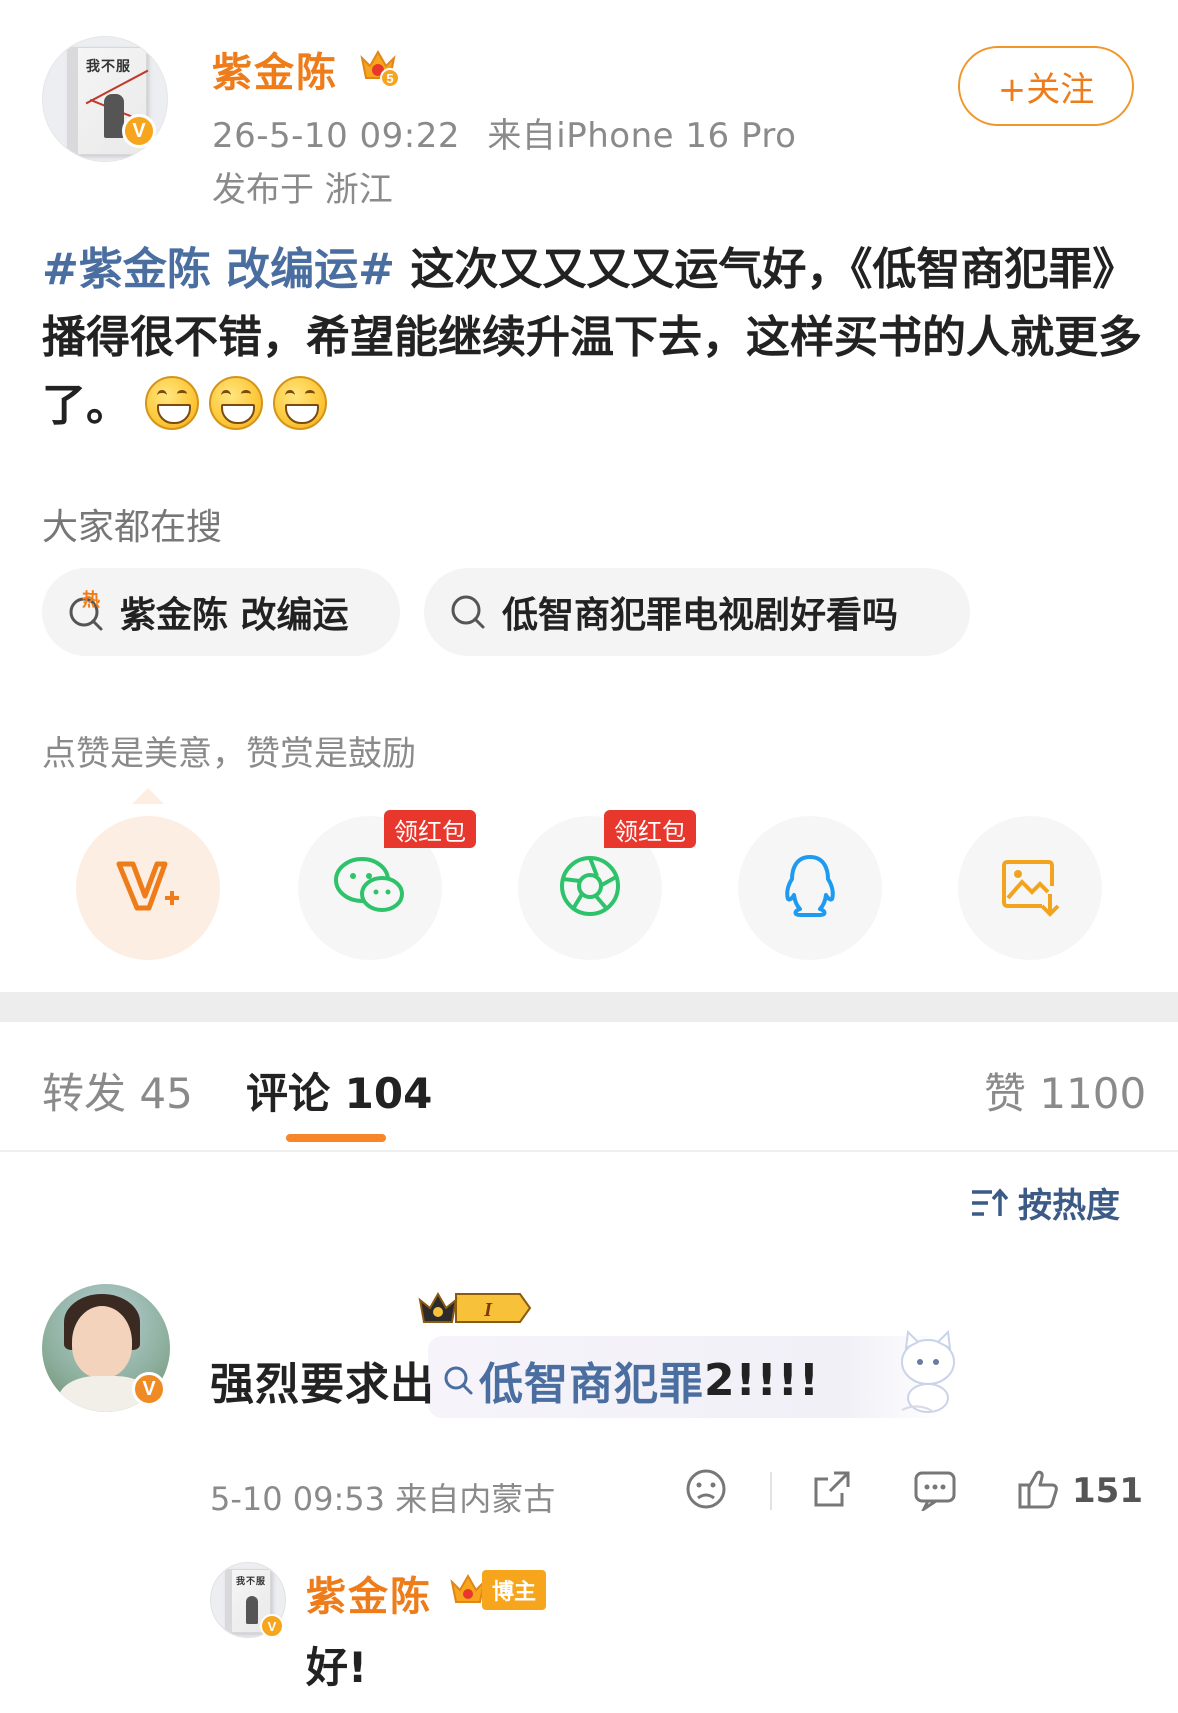  What do you see at coordinates (1107, 1491) in the screenshot?
I see `like-count: 151` at bounding box center [1107, 1491].